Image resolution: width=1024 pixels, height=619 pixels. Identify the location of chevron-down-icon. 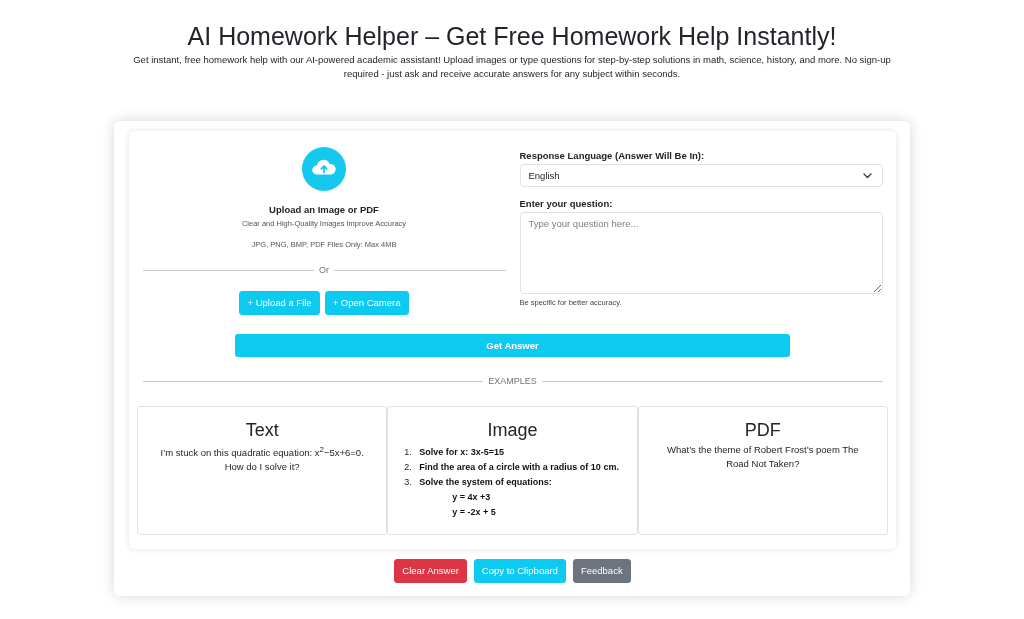
(867, 175).